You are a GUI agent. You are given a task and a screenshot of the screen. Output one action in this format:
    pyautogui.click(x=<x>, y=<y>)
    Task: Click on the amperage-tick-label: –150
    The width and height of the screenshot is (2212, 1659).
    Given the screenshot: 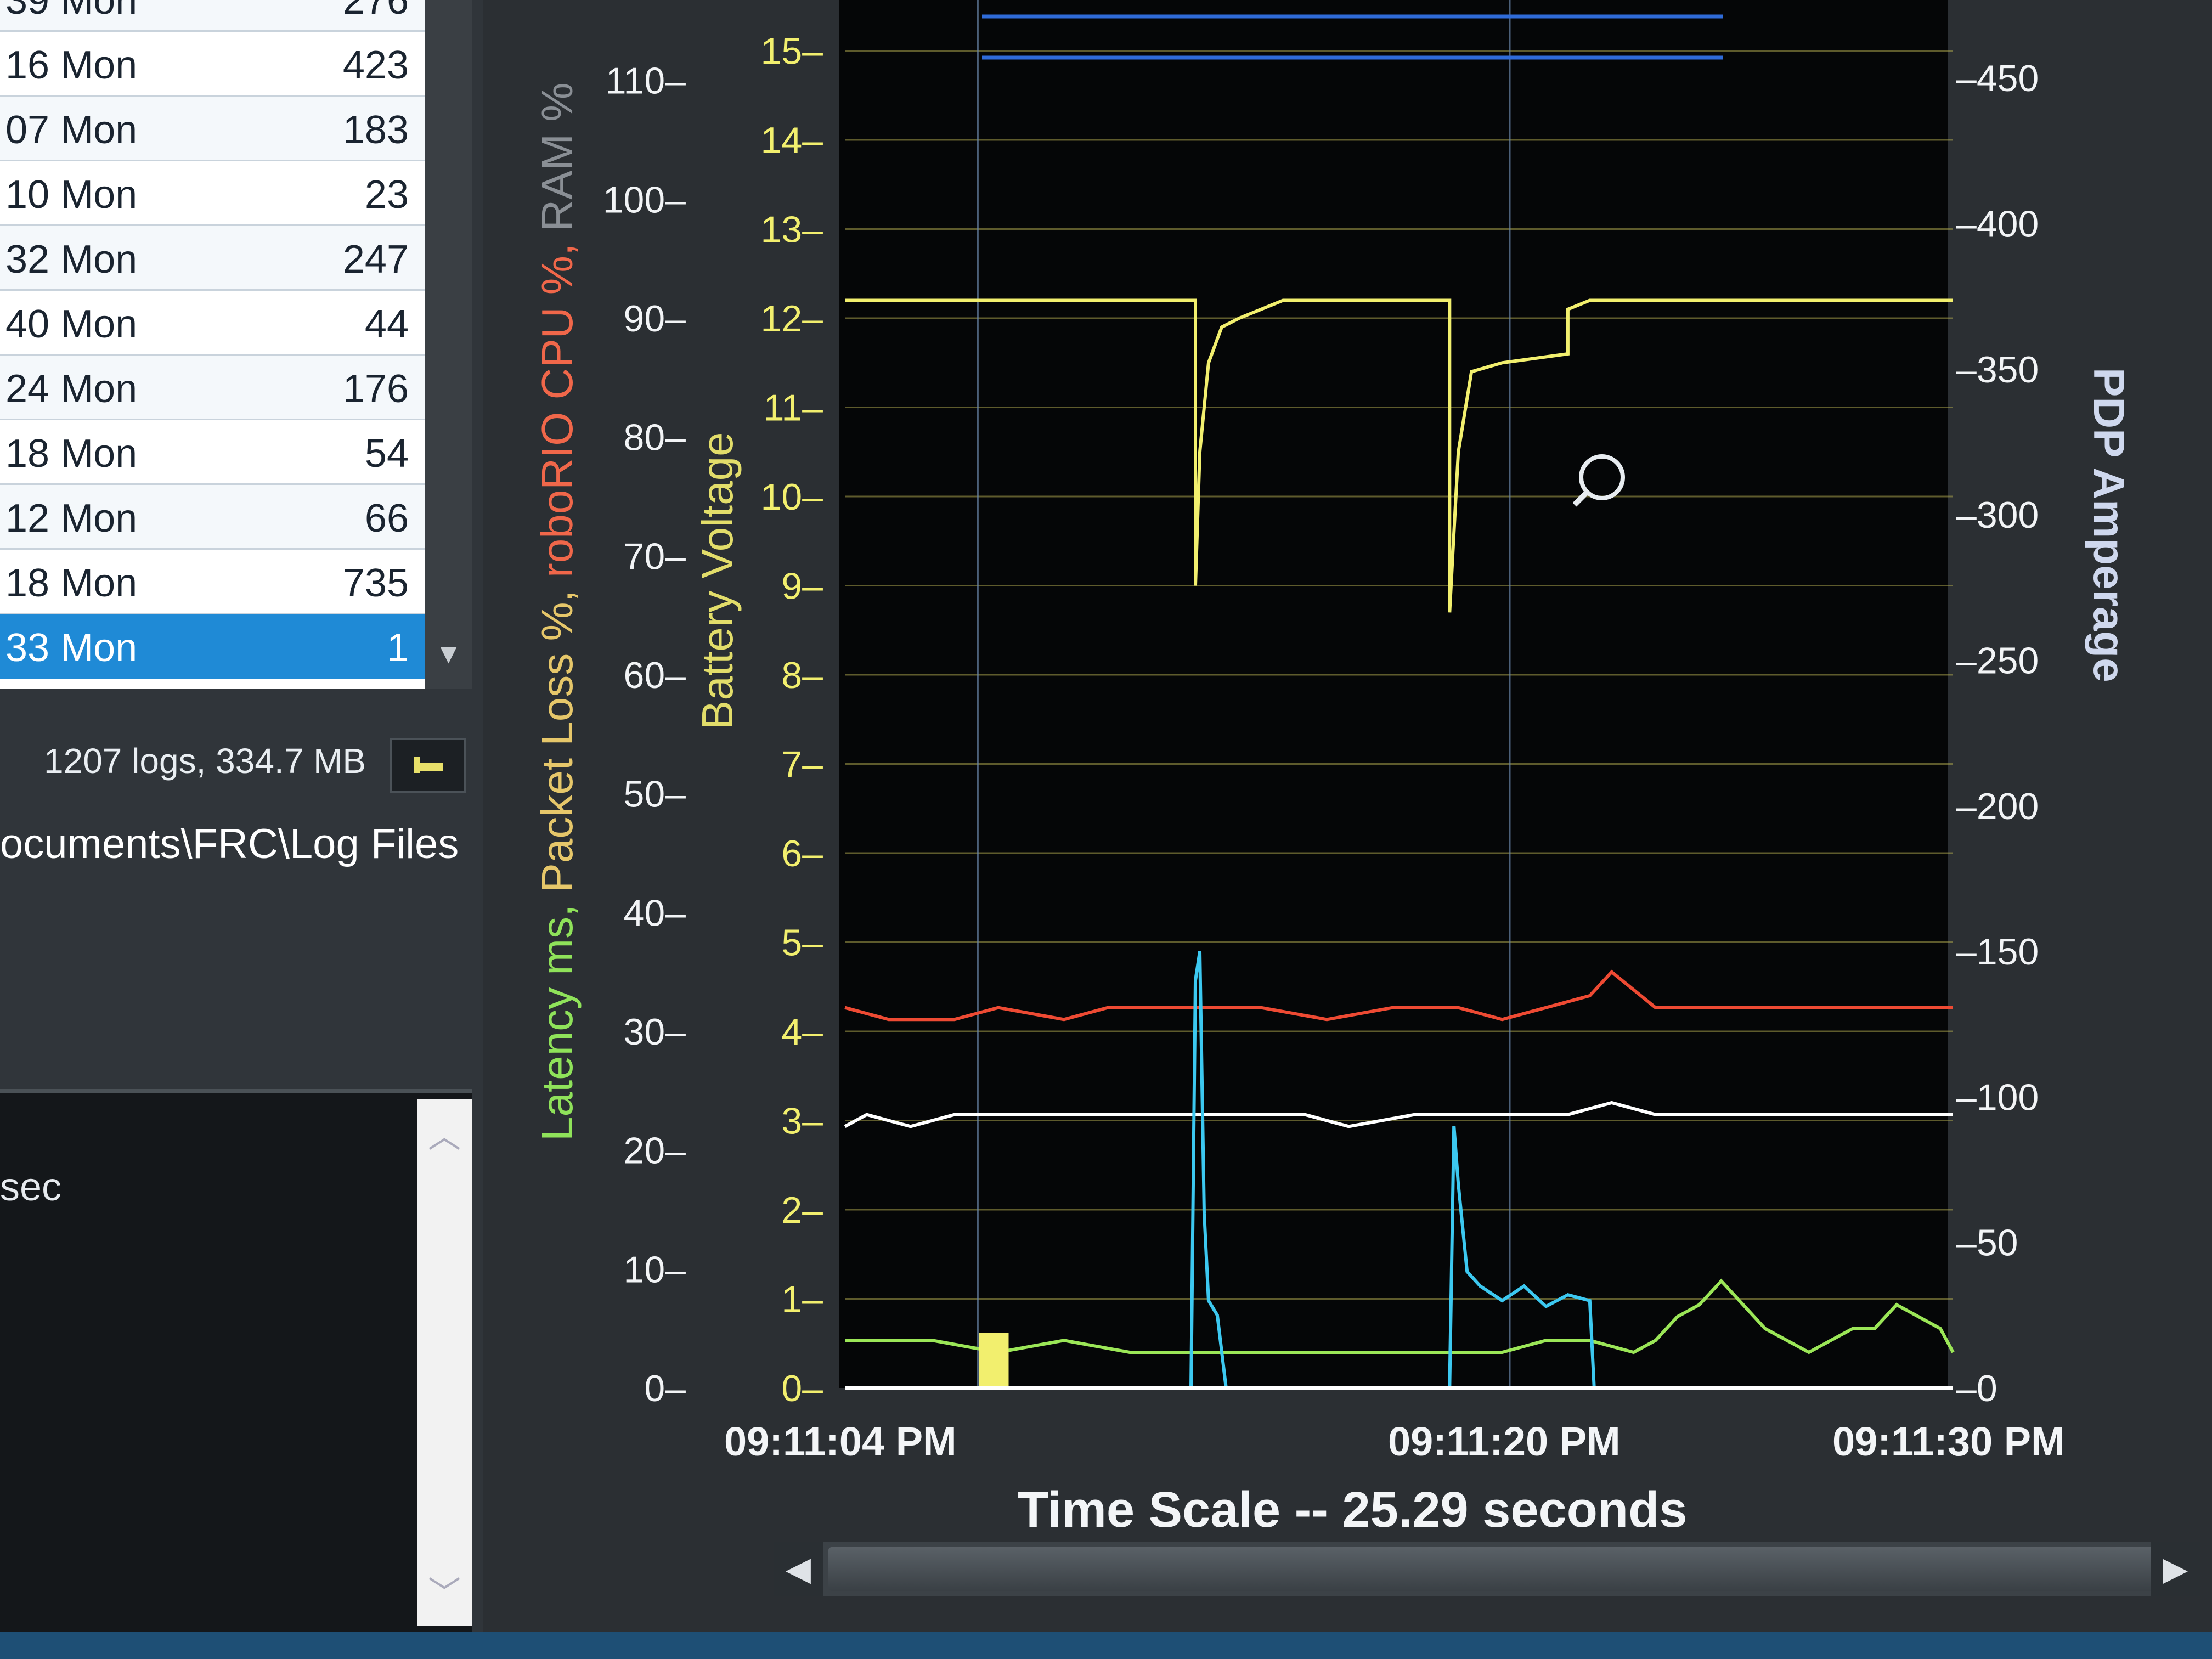 What is the action you would take?
    pyautogui.click(x=1998, y=952)
    